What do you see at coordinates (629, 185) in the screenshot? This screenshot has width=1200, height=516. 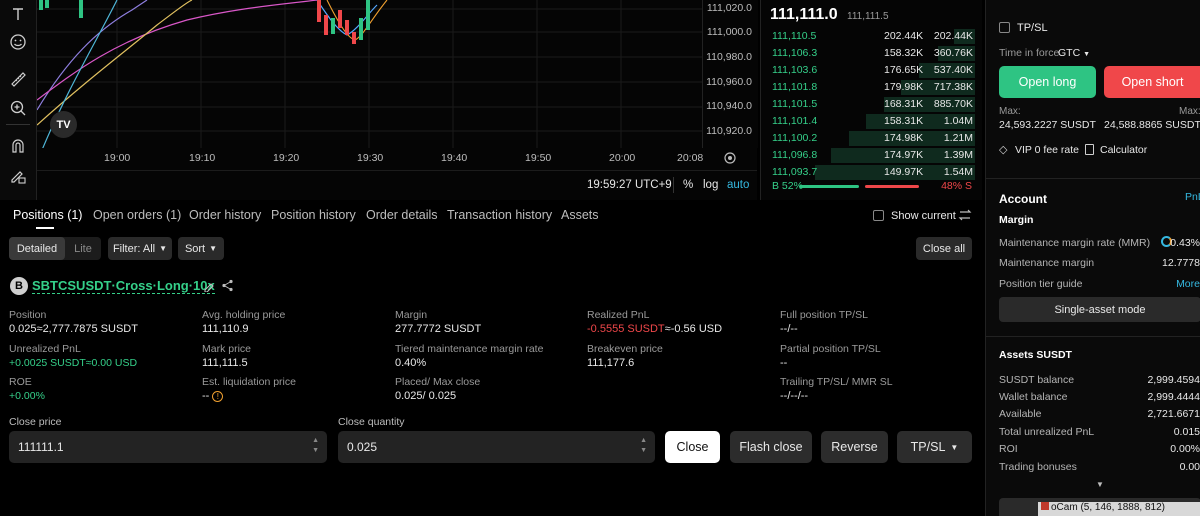 I see `chart-clock: 19:59:27 UTC+9` at bounding box center [629, 185].